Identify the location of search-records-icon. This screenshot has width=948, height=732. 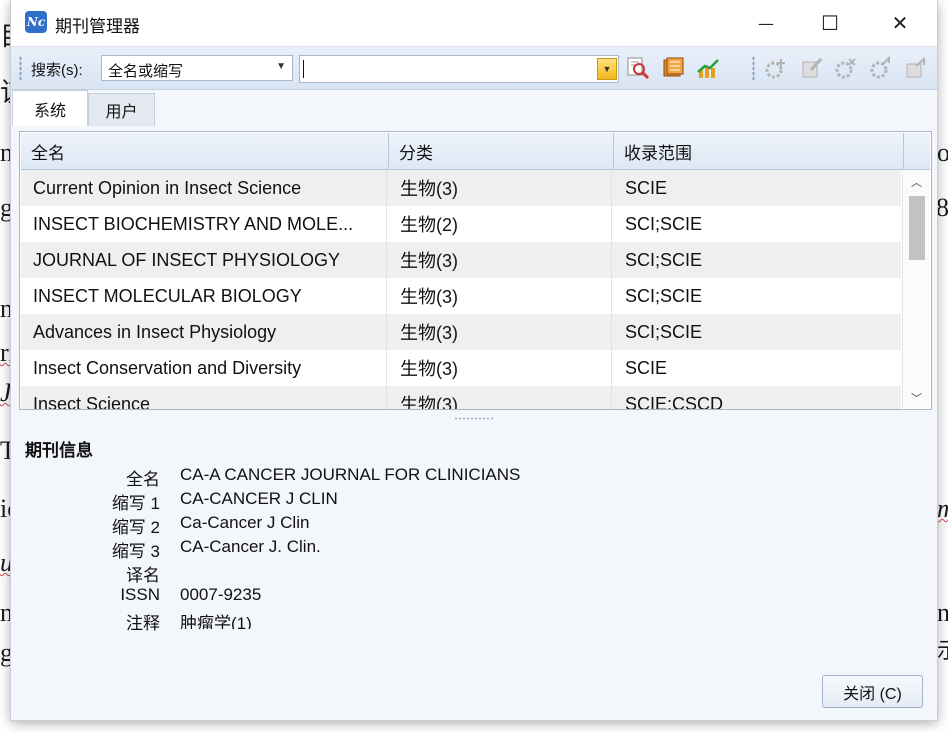
(638, 68).